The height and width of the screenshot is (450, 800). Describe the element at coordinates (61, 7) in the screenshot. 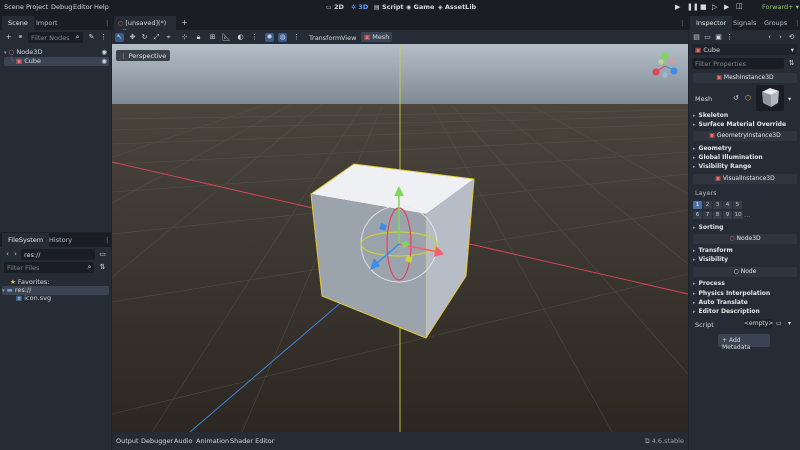

I see `menu-debug: Debug` at that location.